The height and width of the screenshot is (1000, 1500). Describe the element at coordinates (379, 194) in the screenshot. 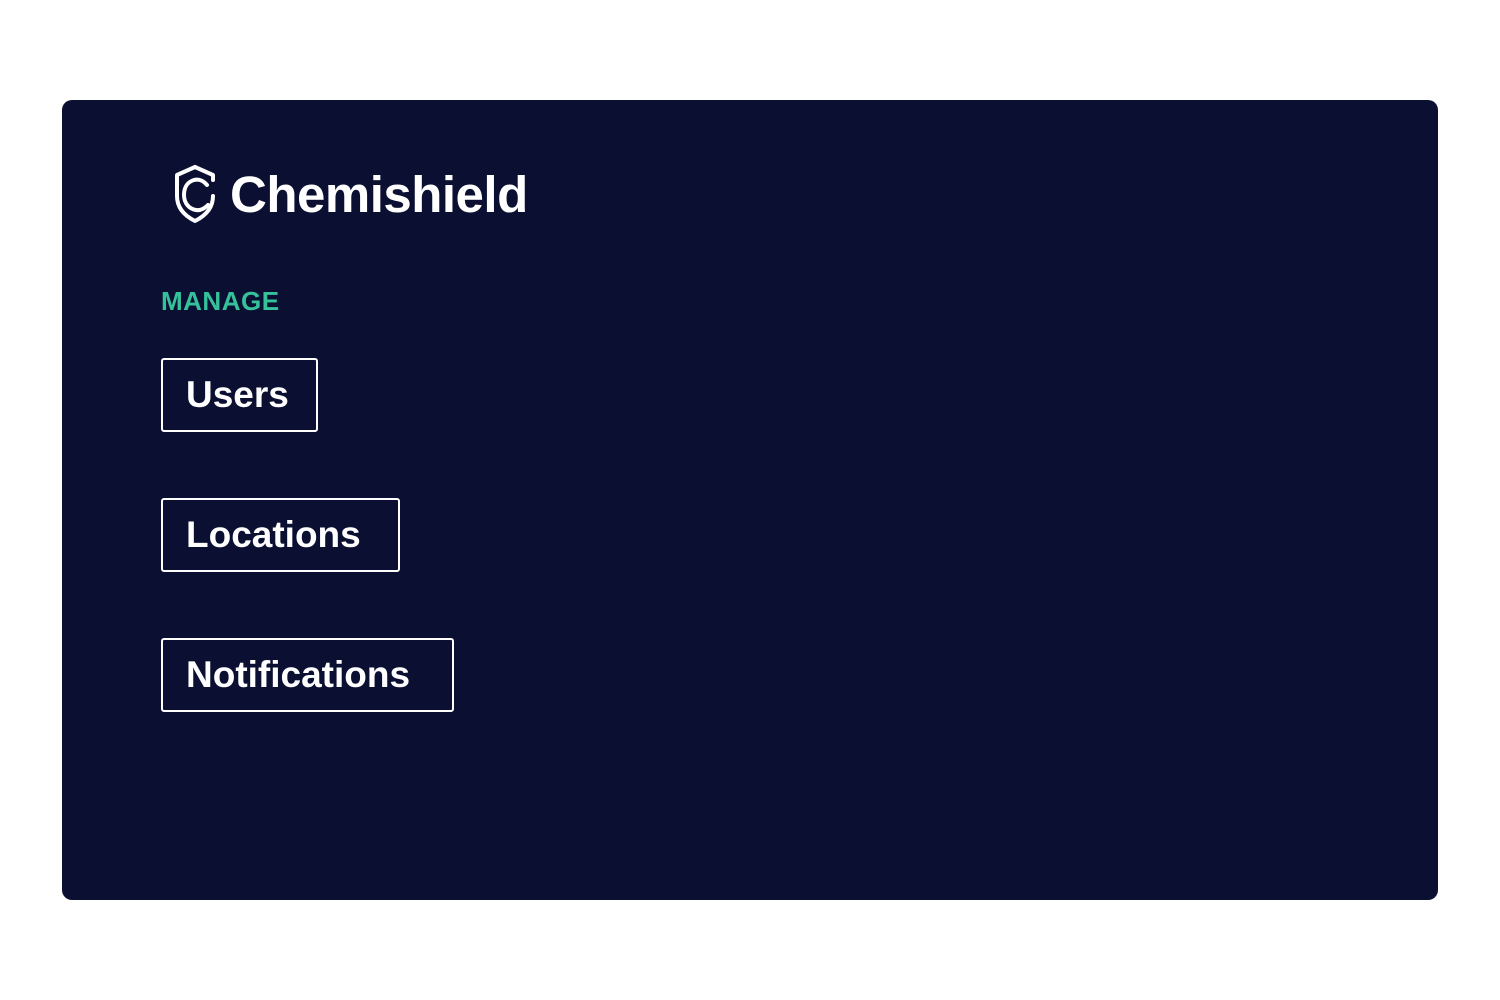

I see `brand-name: Chemishield` at that location.